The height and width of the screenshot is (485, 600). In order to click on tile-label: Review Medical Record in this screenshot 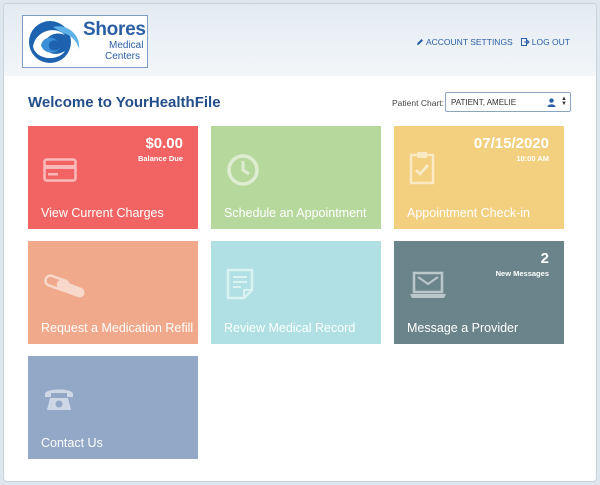, I will do `click(290, 328)`.